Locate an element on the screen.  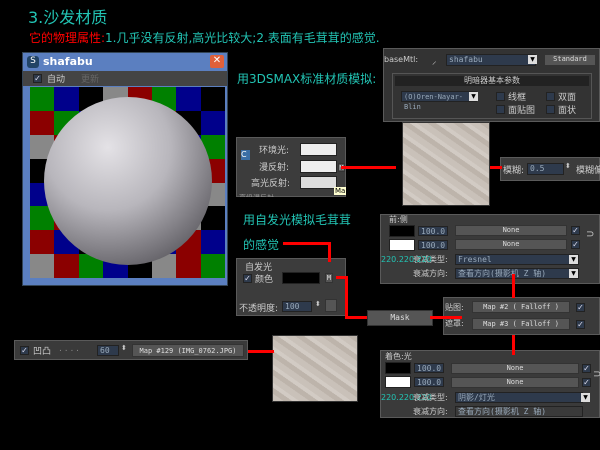
ambient-label: 环境光: is located at coordinates (274, 151).